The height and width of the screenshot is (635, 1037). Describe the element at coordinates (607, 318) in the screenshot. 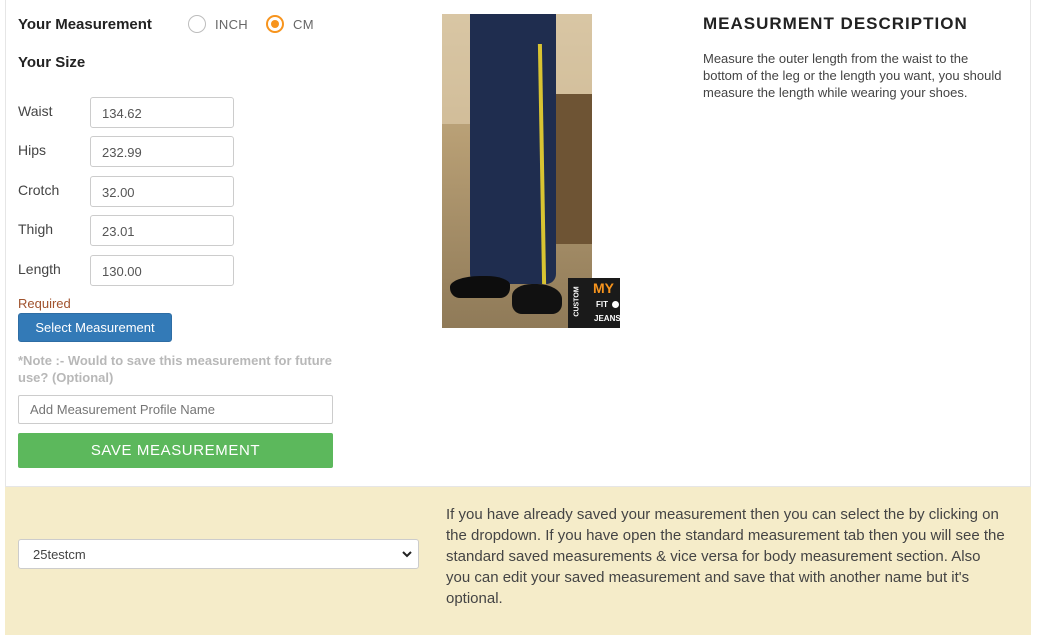

I see `logo-jeans-text: JEANS` at that location.